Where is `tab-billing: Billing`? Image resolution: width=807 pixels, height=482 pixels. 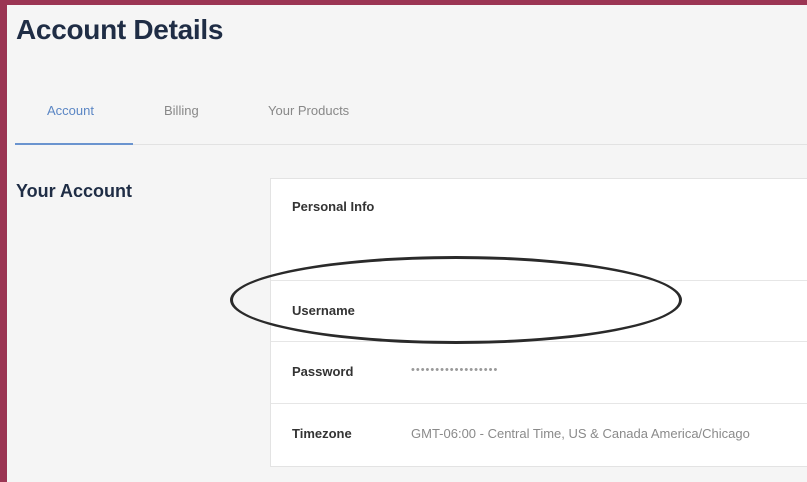
tab-billing: Billing is located at coordinates (181, 110).